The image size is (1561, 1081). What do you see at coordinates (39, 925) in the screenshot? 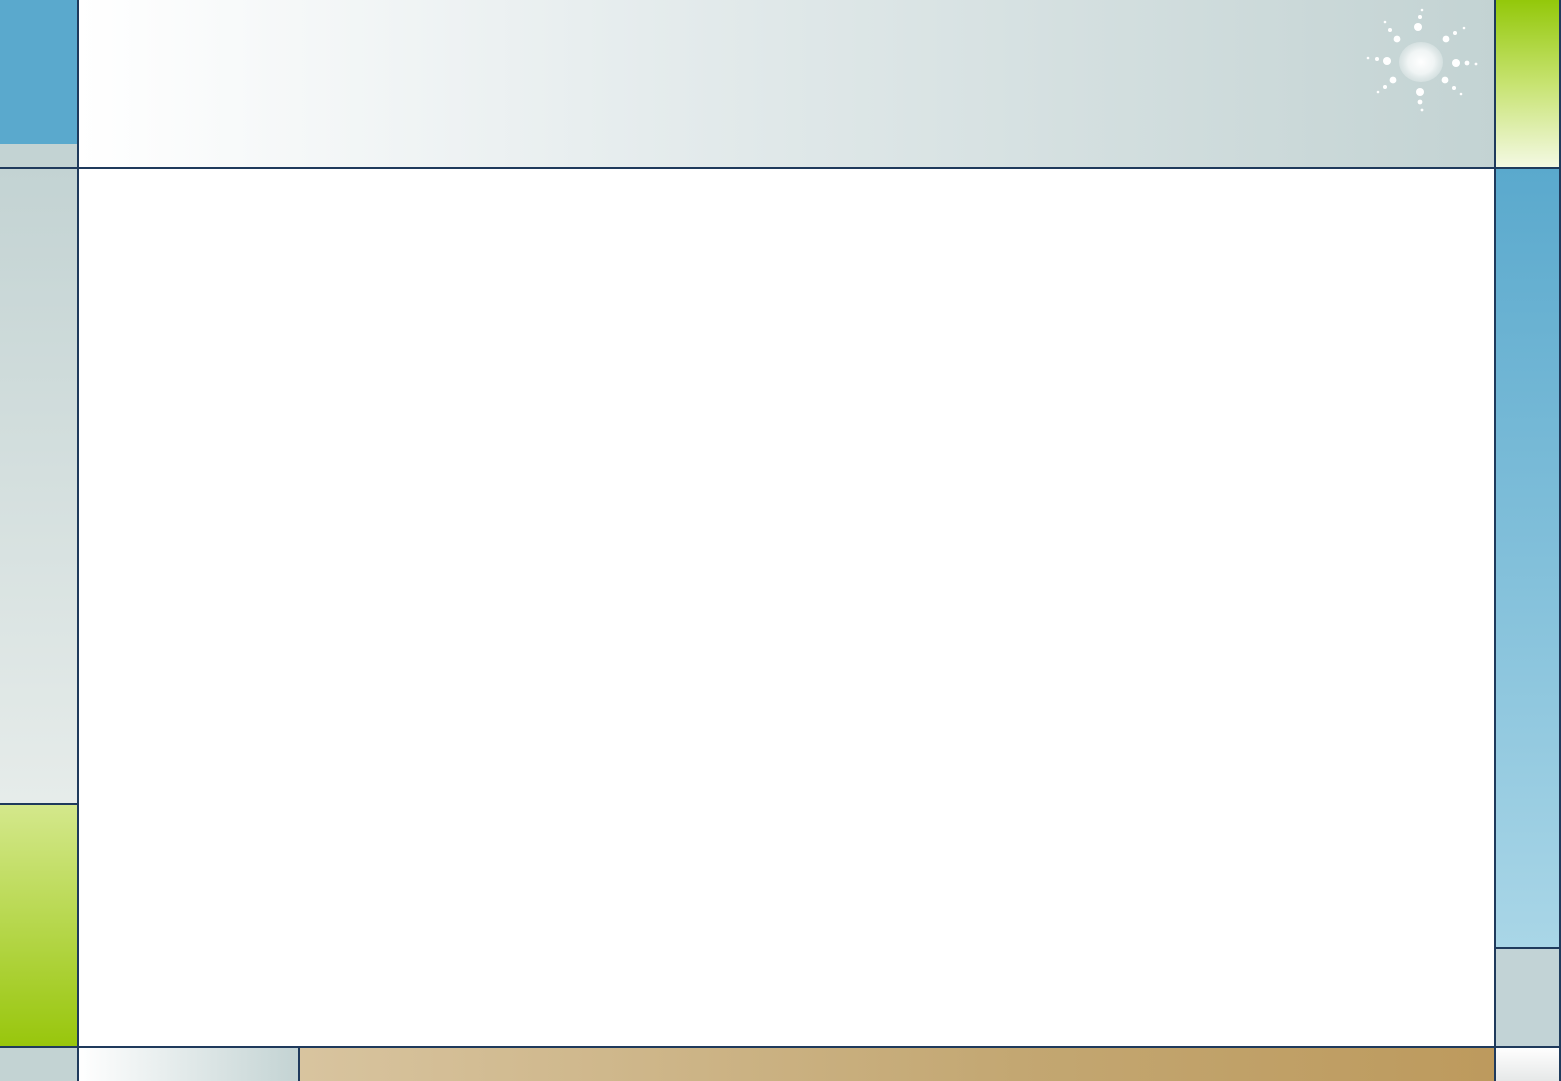
I see `left-bottom-green-block` at bounding box center [39, 925].